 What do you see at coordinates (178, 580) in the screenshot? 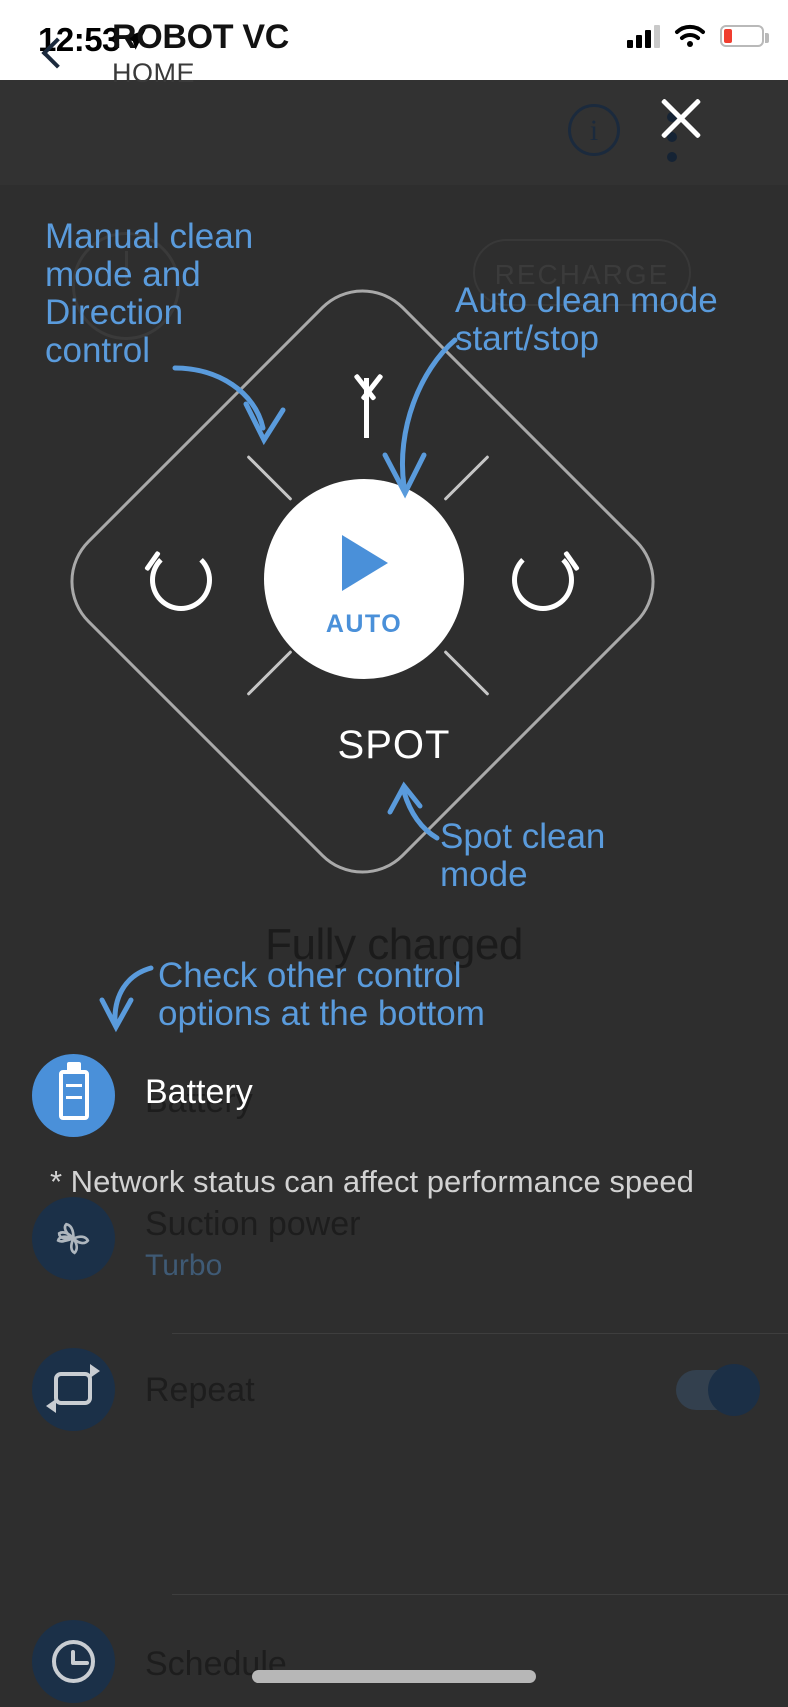
I see `rotate-left-icon` at bounding box center [178, 580].